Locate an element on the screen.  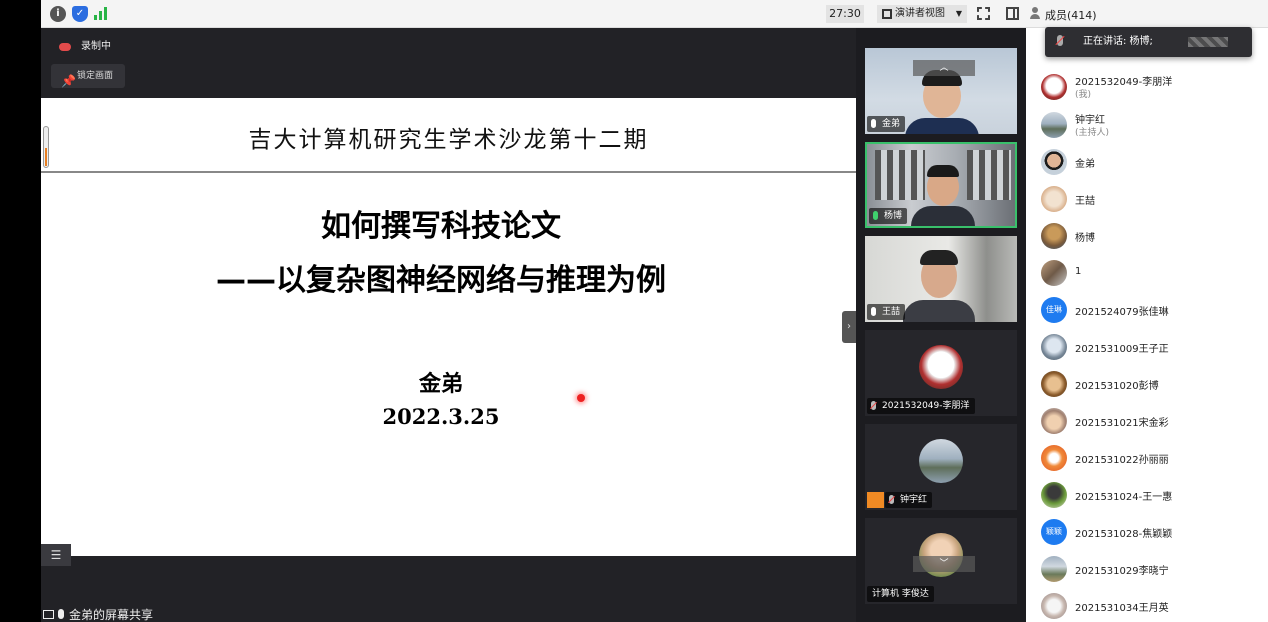
presenter-view-icon is located at coordinates (887, 14).